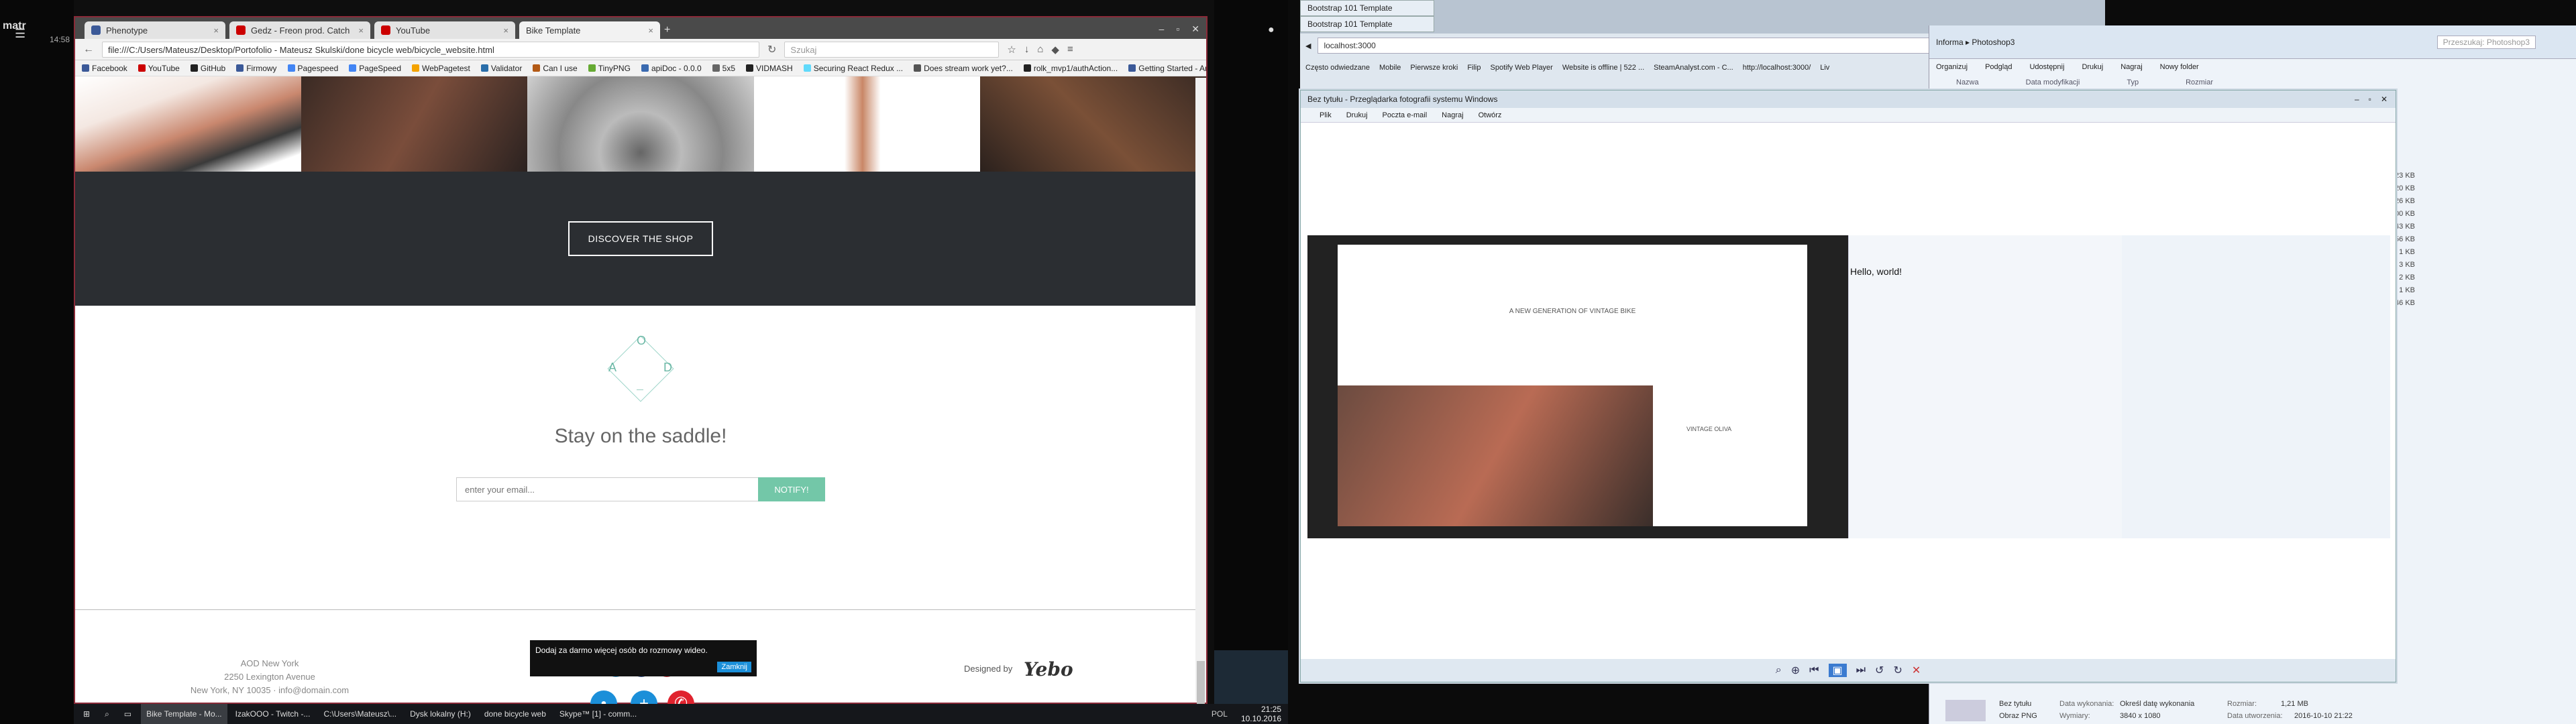 The image size is (2576, 724). What do you see at coordinates (1490, 115) in the screenshot?
I see `viewer-menu-item: Otwórz` at bounding box center [1490, 115].